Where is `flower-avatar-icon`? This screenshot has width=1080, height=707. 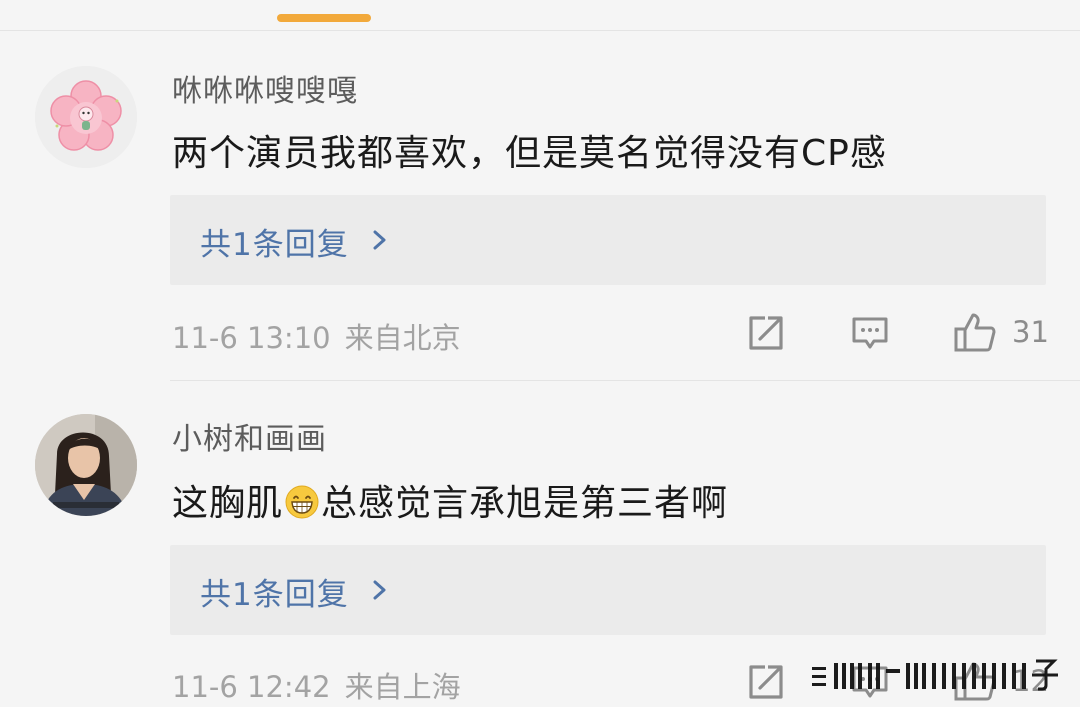
flower-avatar-icon is located at coordinates (86, 117).